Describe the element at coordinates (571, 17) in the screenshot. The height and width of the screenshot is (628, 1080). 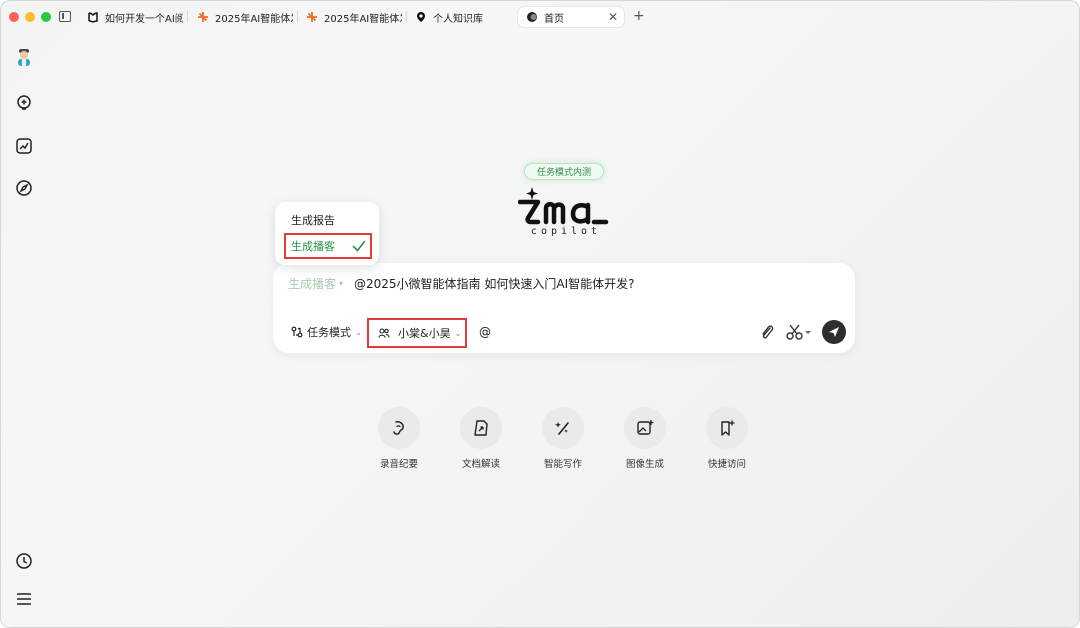
I see `tab-home: 首页 ✕` at that location.